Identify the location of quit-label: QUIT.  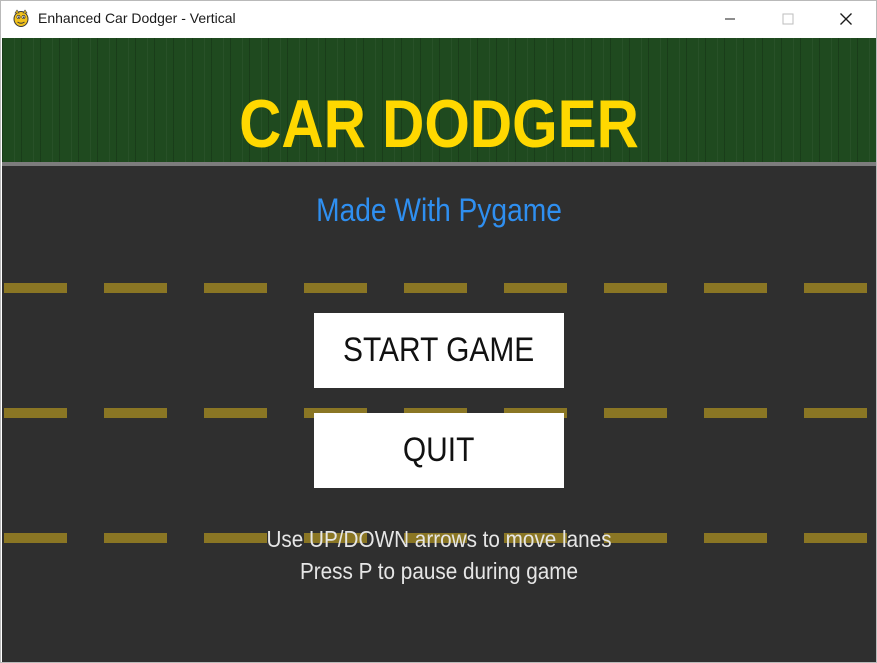
(439, 450).